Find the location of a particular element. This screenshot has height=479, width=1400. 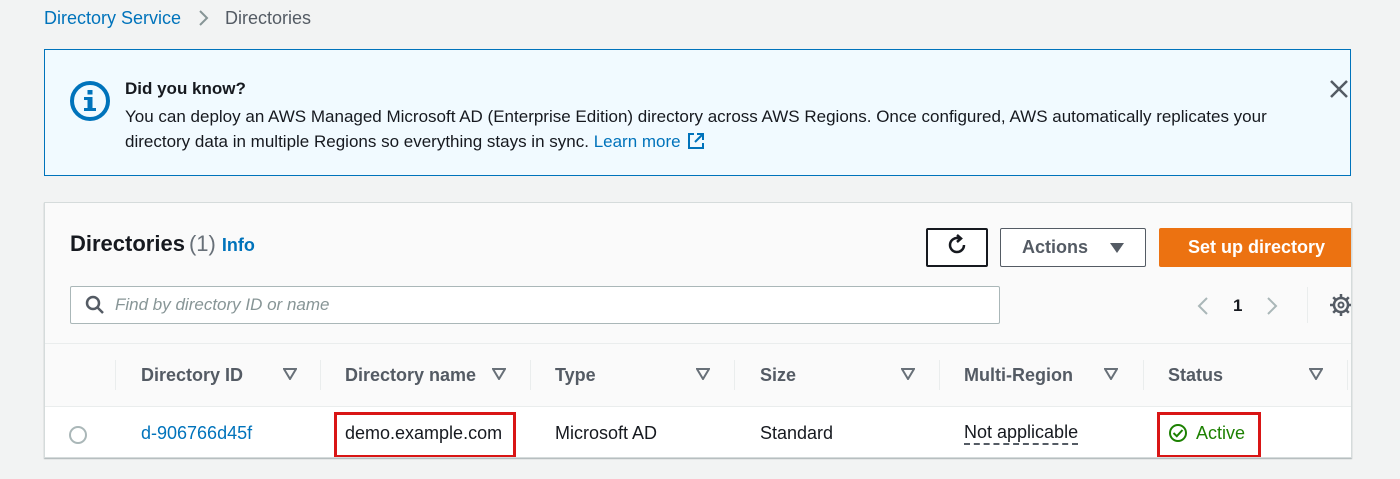

column-label: Directory name is located at coordinates (411, 374).